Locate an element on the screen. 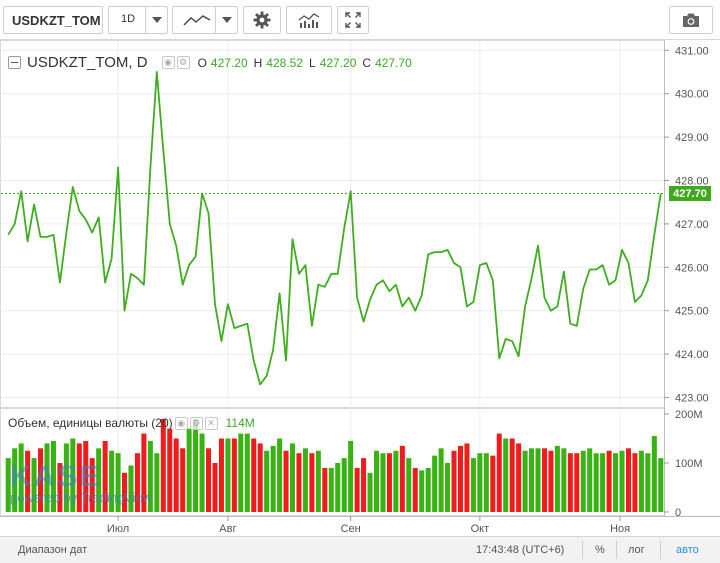 Image resolution: width=720 pixels, height=563 pixels. date-range-button: Диапазон дат is located at coordinates (52, 550).